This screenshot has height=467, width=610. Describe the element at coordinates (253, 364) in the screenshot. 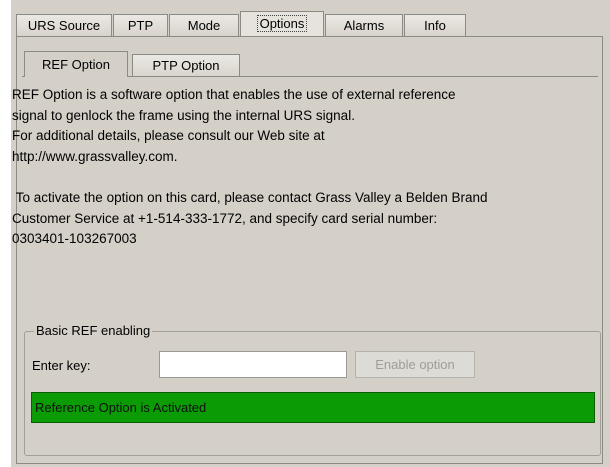

I see `key-input` at that location.